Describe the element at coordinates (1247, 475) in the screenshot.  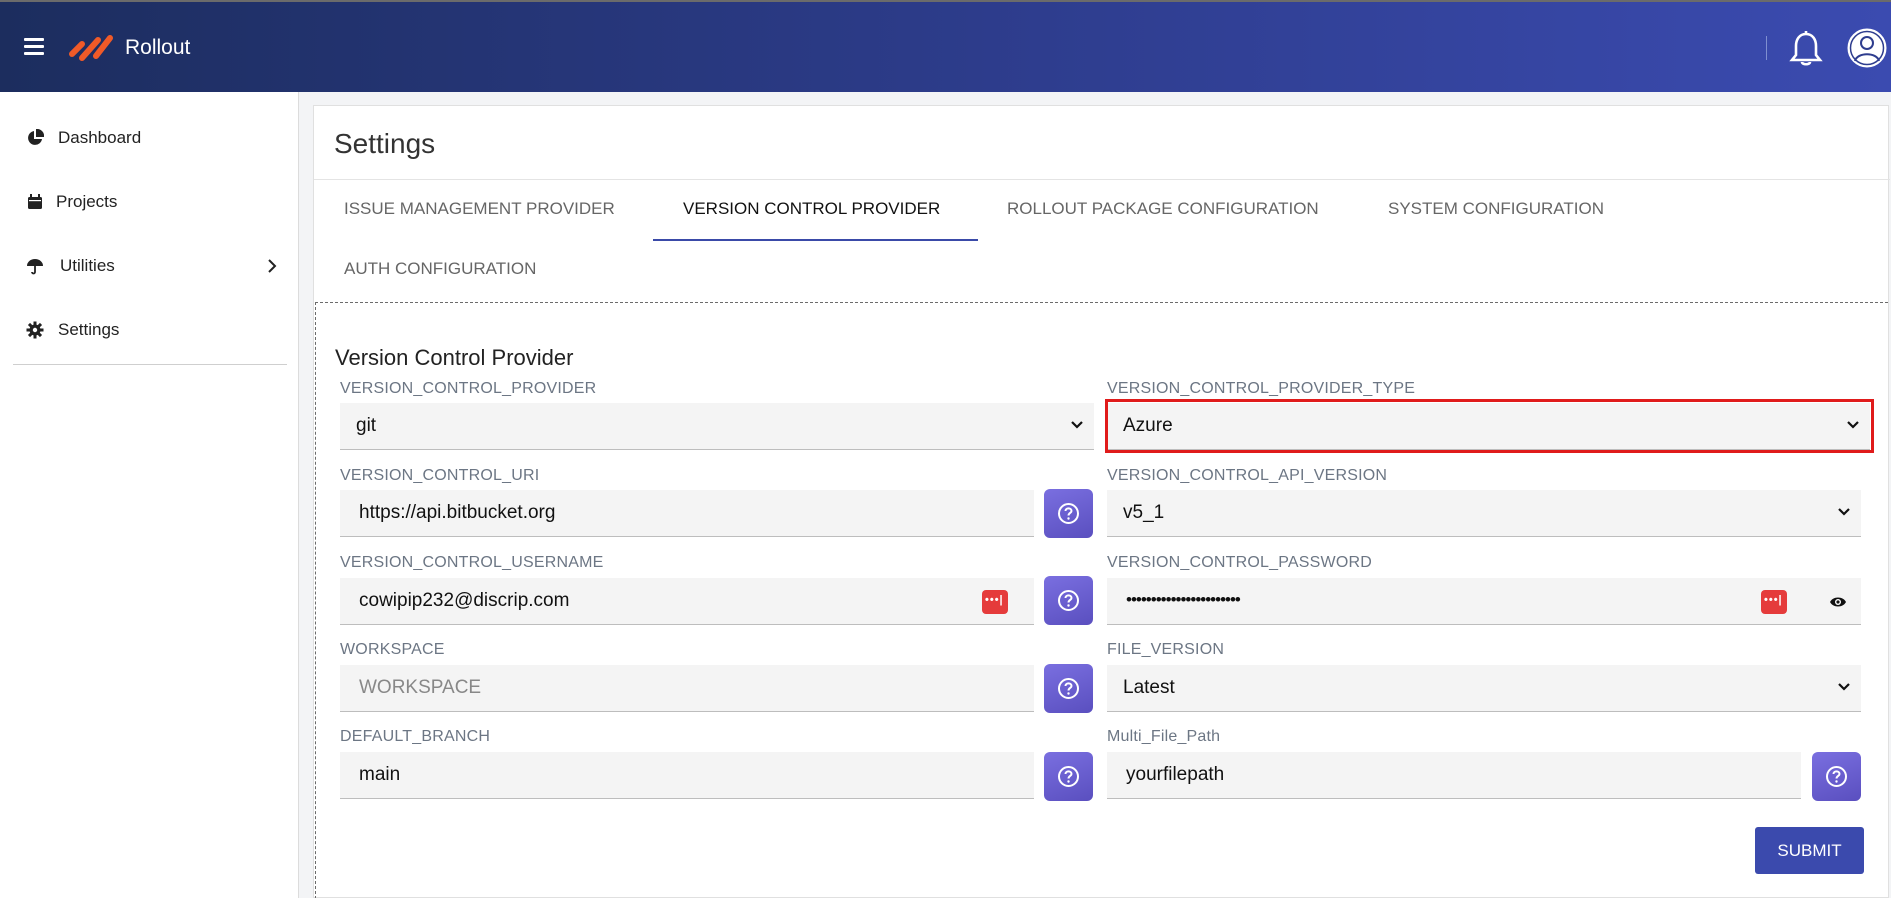
I see `api-version-label: VERSION_CONTROL_API_VERSION` at that location.